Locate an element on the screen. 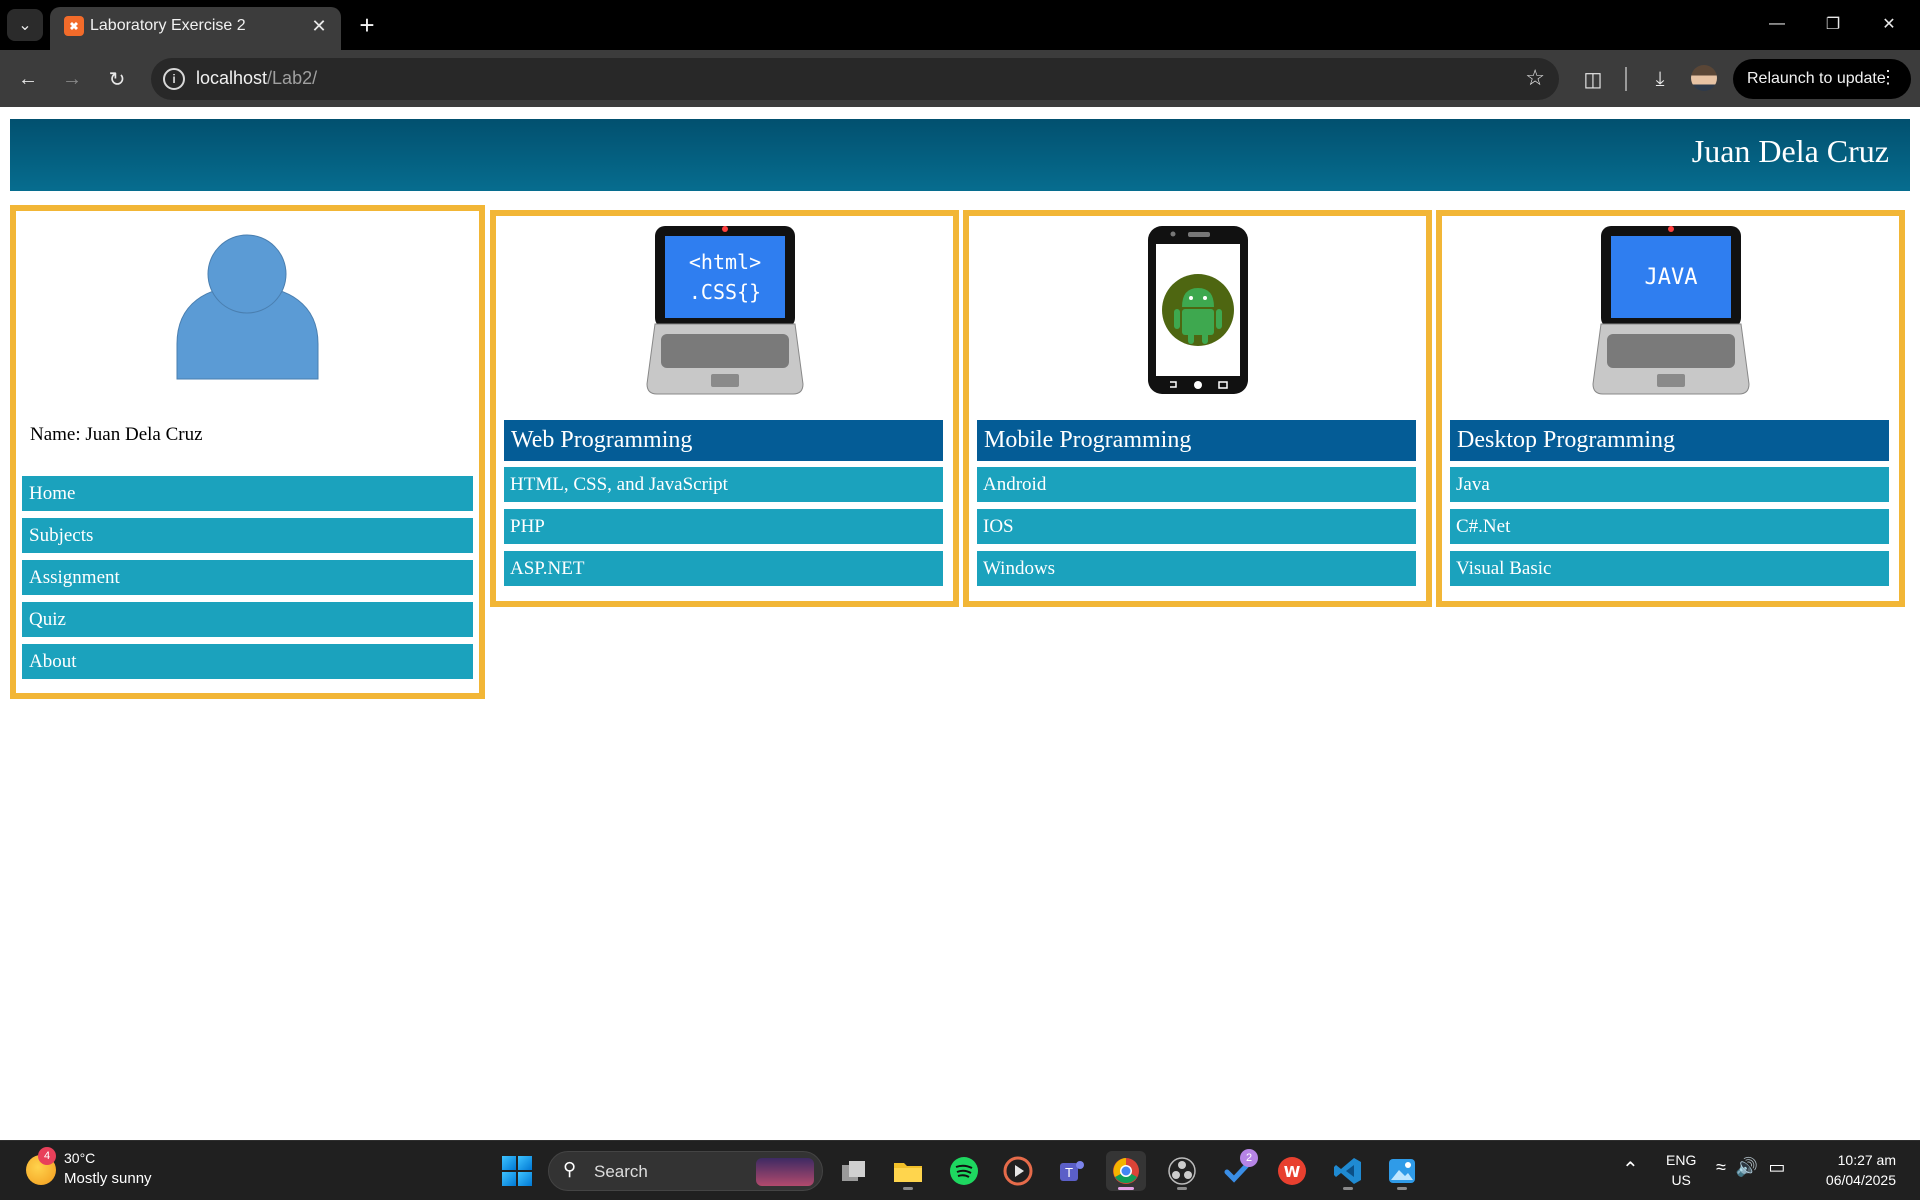 The image size is (1920, 1200). subject-item: Android is located at coordinates (1196, 484).